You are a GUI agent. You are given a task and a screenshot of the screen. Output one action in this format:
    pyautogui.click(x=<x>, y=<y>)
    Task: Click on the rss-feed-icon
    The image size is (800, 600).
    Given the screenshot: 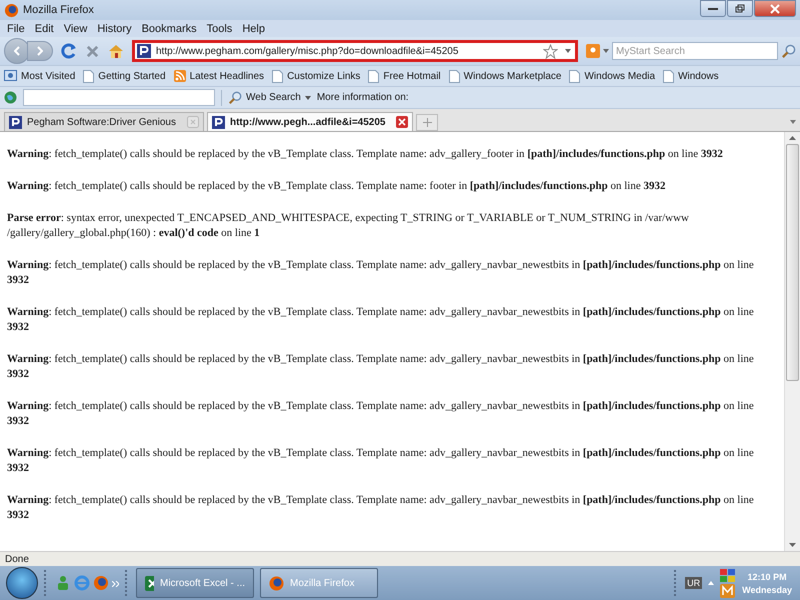 What is the action you would take?
    pyautogui.click(x=180, y=76)
    